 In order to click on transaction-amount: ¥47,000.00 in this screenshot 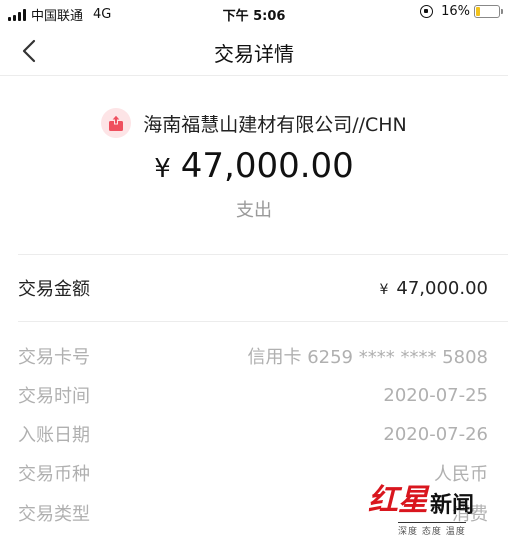, I will do `click(254, 166)`.